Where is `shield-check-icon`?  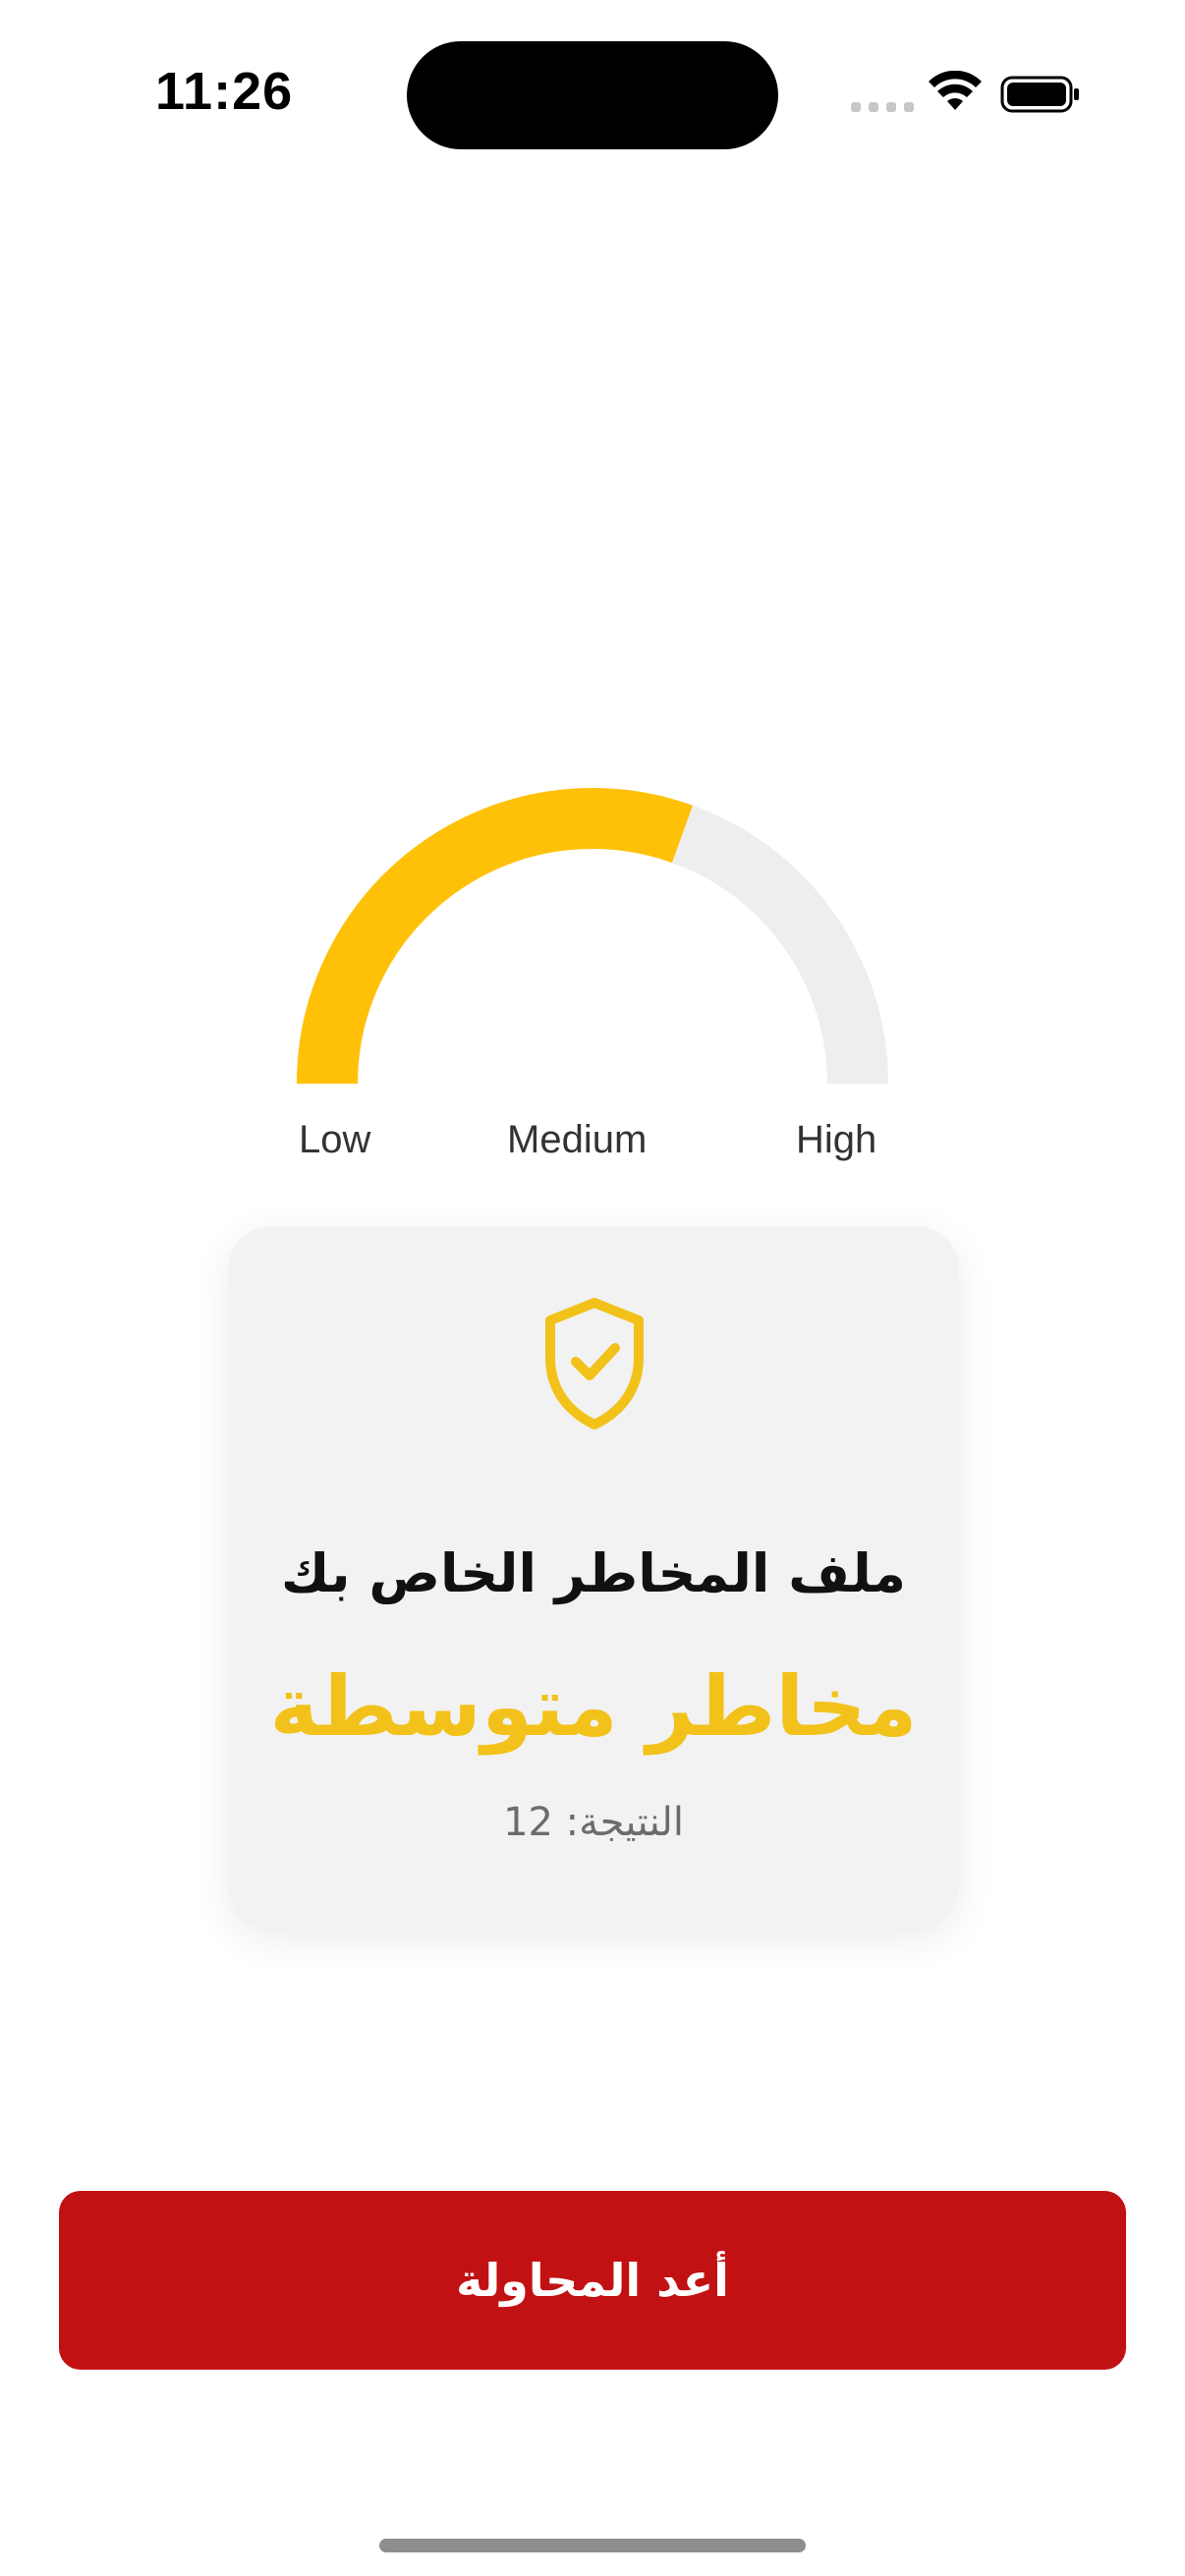 shield-check-icon is located at coordinates (594, 1363).